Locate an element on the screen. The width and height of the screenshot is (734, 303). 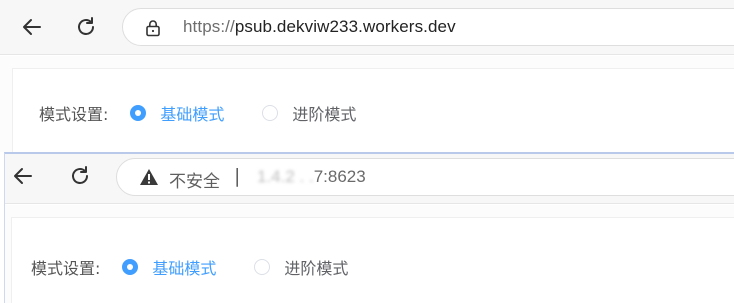
address-bar: 不安全 | 1.4.2 . .7:8623 is located at coordinates (425, 177).